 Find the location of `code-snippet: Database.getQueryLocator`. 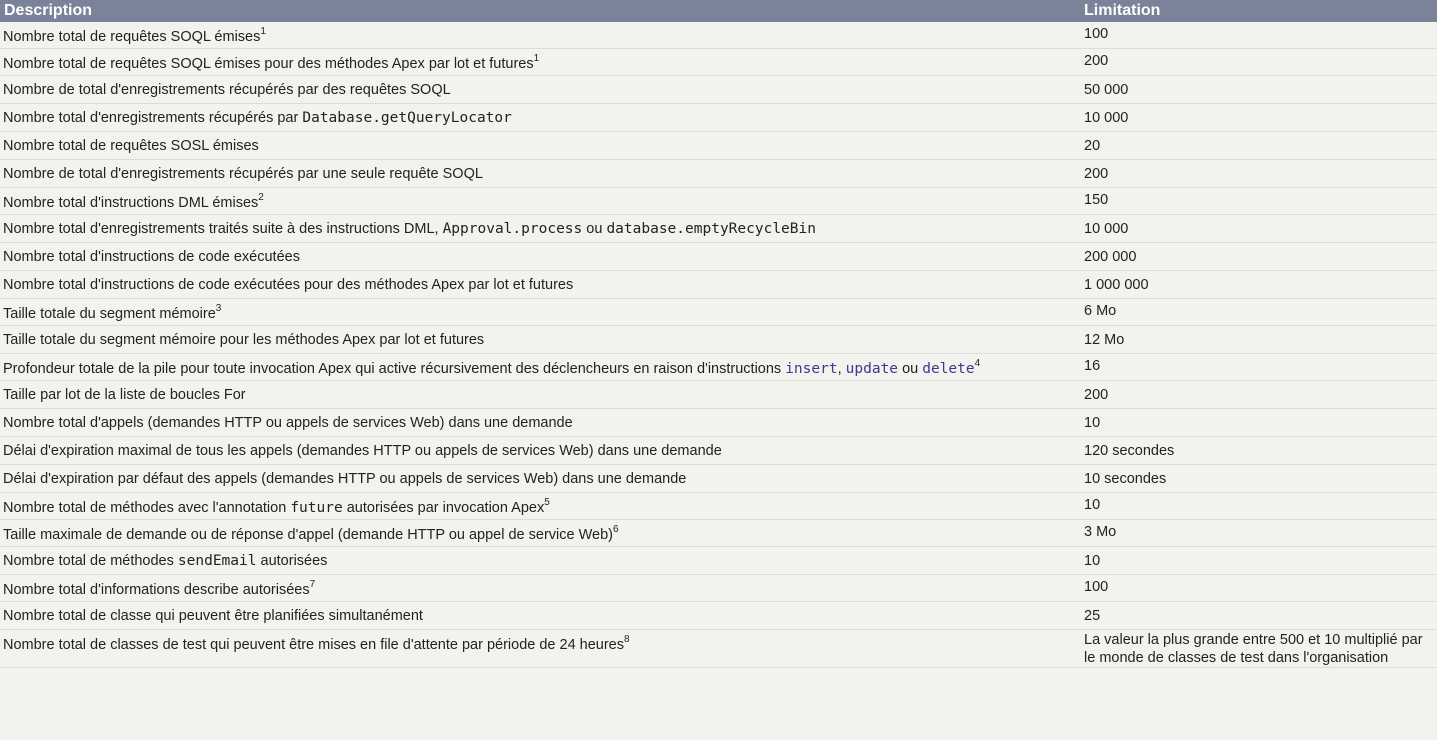

code-snippet: Database.getQueryLocator is located at coordinates (407, 118).